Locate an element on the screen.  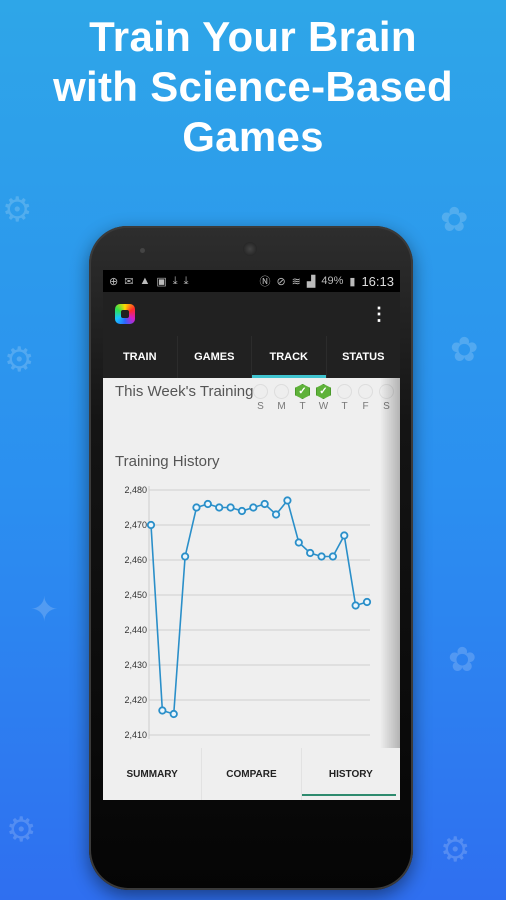
headline-line-2: with Science-Based is located at coordinates (253, 86).